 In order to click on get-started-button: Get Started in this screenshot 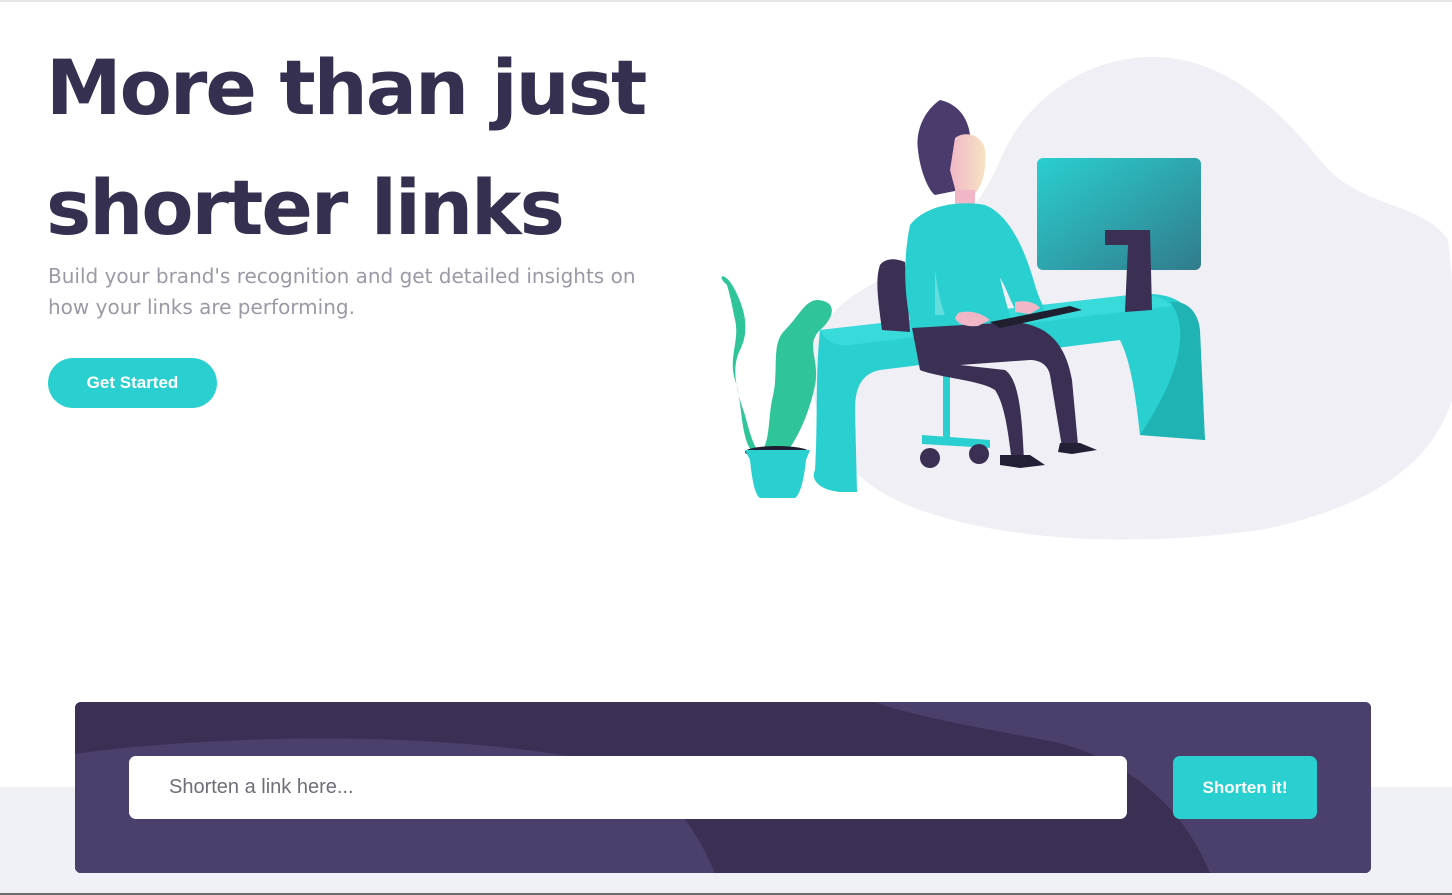, I will do `click(132, 383)`.